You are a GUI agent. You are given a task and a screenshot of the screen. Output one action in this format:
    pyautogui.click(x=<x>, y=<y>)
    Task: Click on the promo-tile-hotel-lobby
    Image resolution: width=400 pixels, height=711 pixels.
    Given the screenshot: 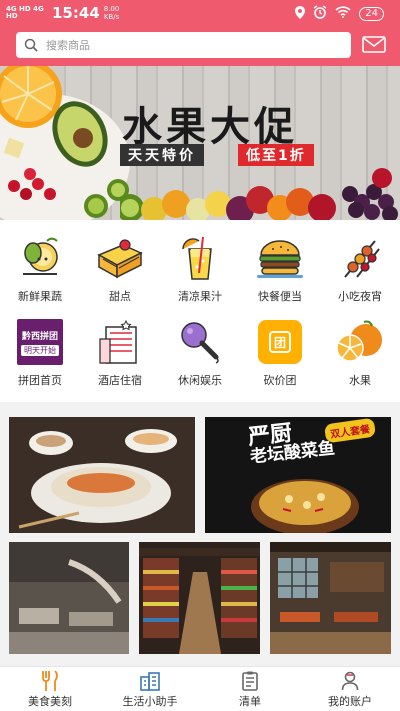 What is the action you would take?
    pyautogui.click(x=69, y=598)
    